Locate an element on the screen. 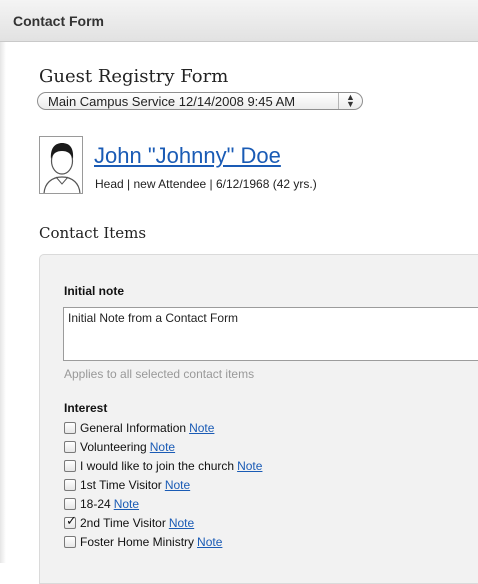 Image resolution: width=478 pixels, height=584 pixels. interest-label-text: 18-24 is located at coordinates (95, 503).